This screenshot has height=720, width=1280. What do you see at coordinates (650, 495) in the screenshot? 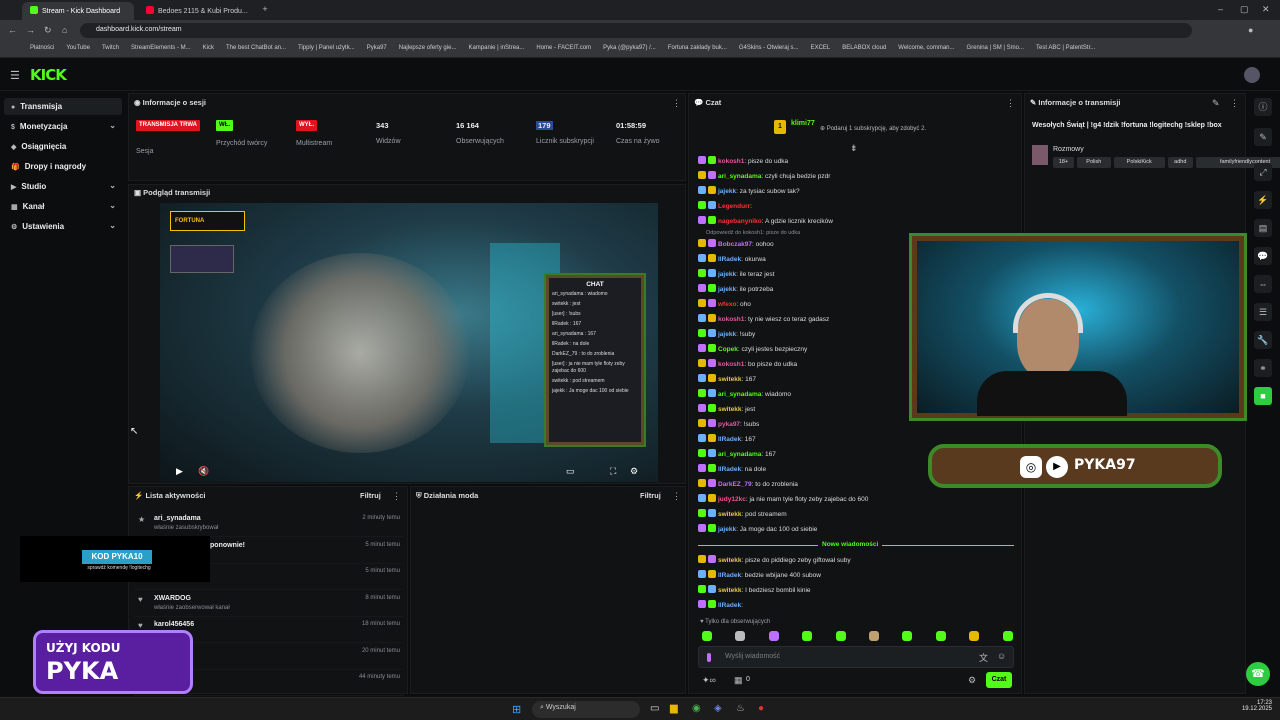
I see `mod-actions-filter-button: Filtruj` at bounding box center [650, 495].